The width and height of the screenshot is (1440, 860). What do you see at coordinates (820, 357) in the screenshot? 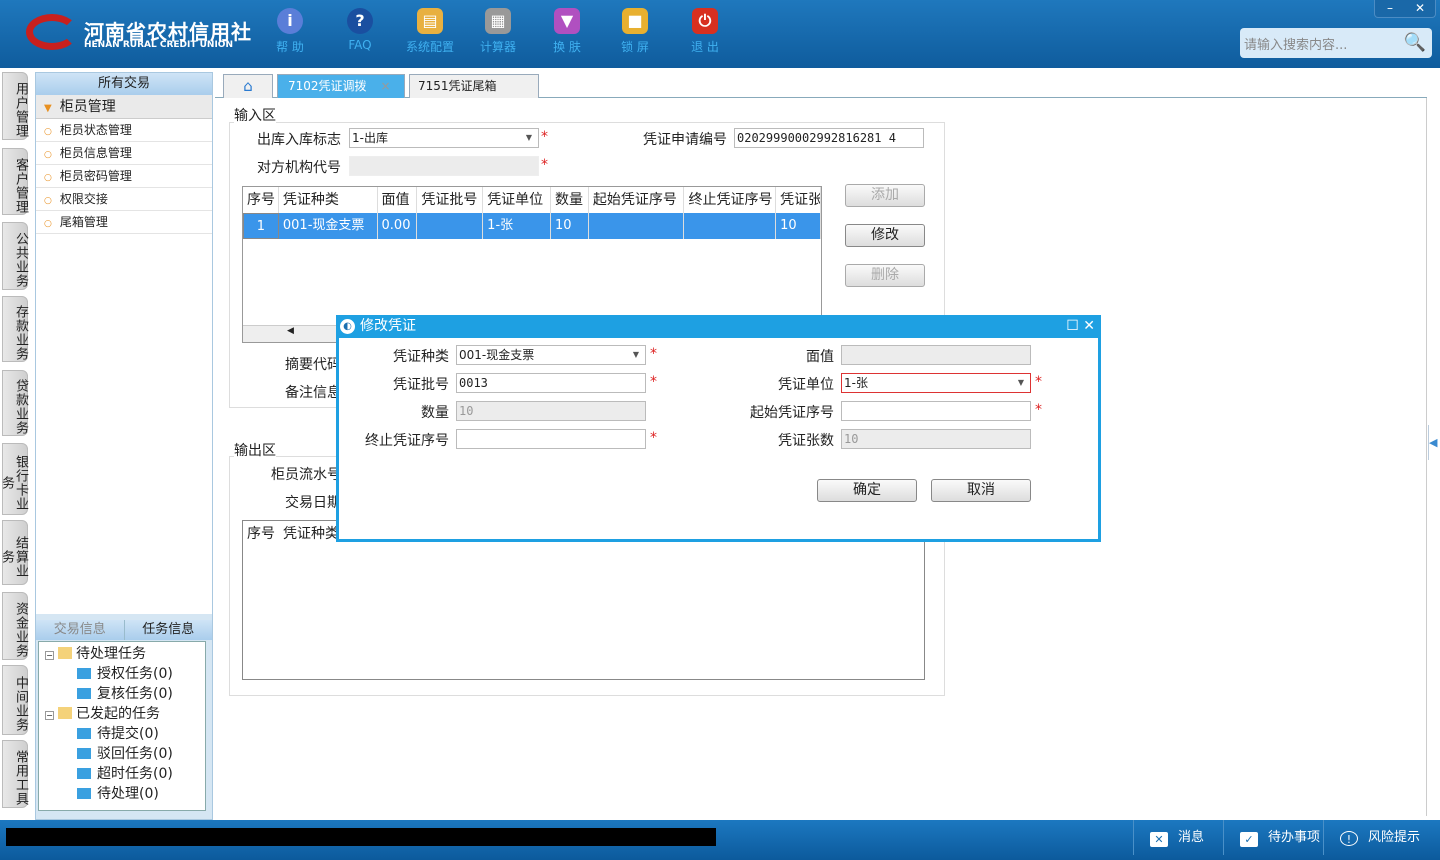
I see `face-label: 面值` at bounding box center [820, 357].